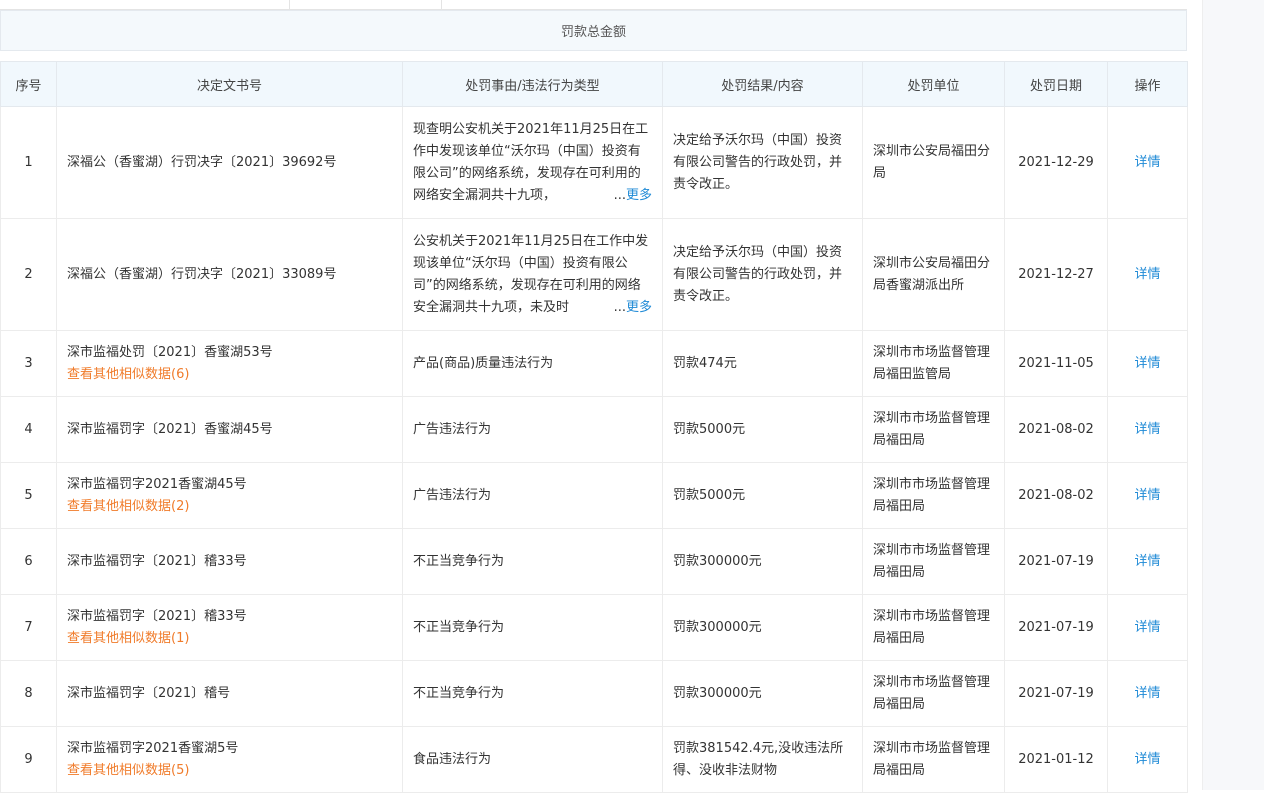  What do you see at coordinates (157, 484) in the screenshot?
I see `decision-number: 深市监福罚字2021香蜜湖45号` at bounding box center [157, 484].